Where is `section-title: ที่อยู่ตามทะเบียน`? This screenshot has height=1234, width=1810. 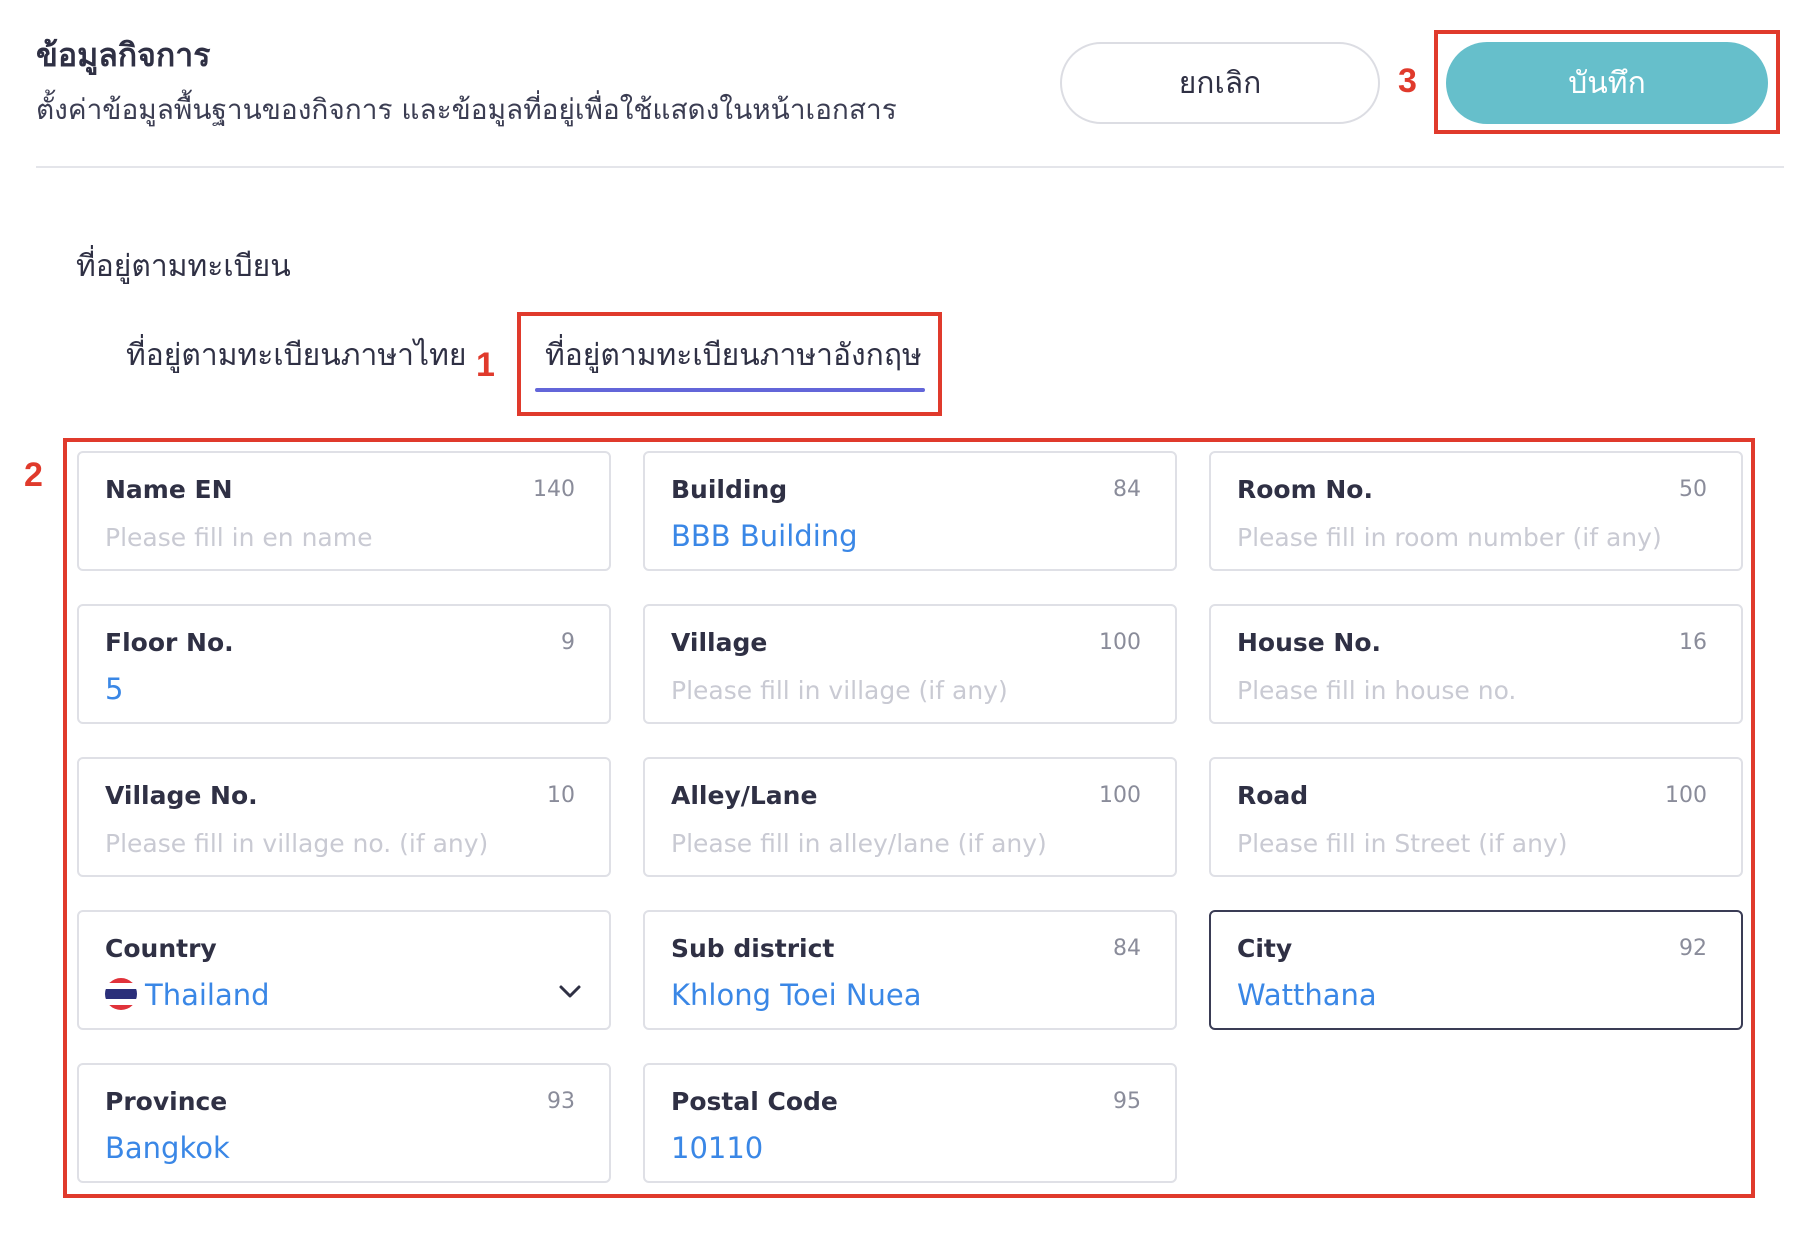 section-title: ที่อยู่ตามทะเบียน is located at coordinates (183, 266).